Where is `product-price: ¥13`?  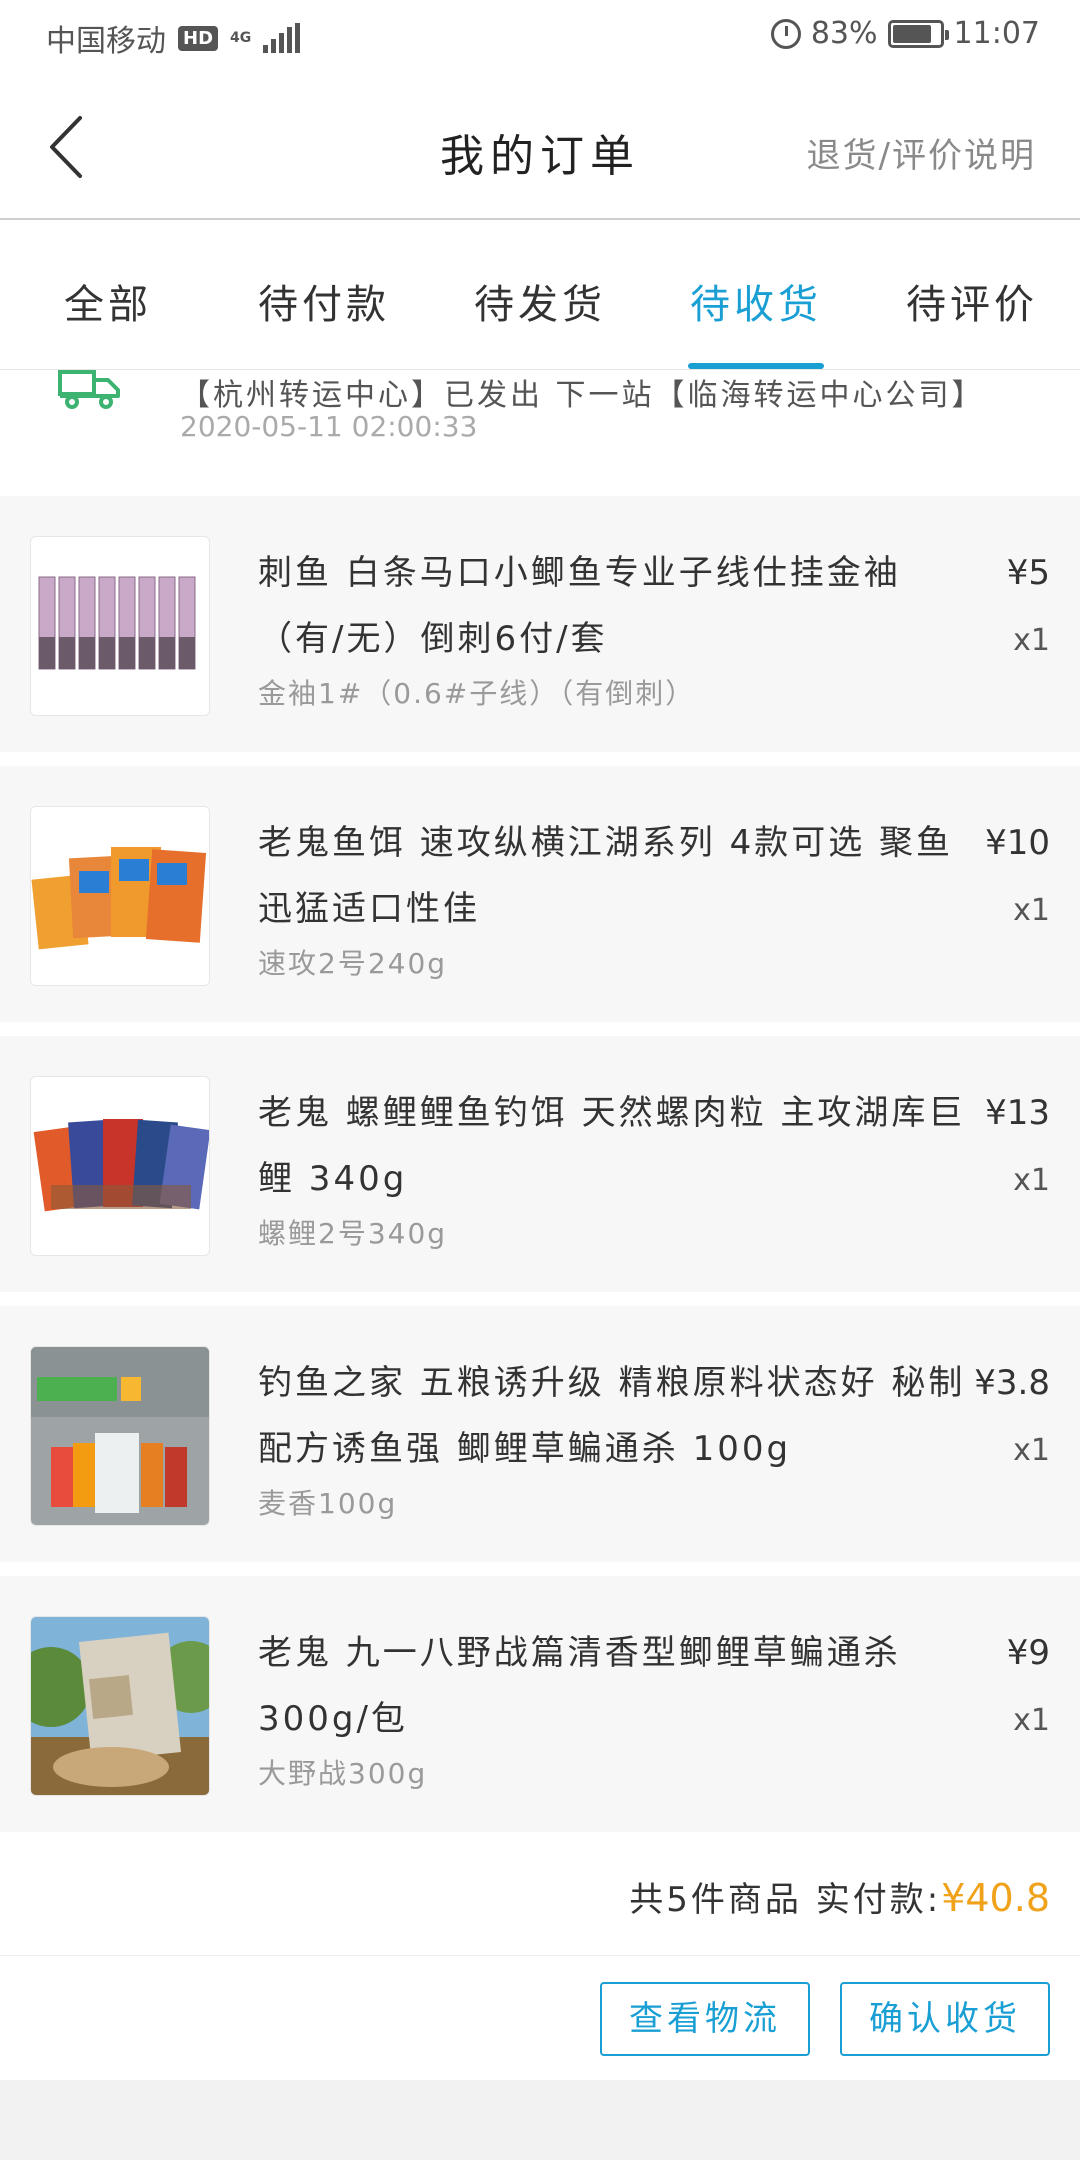
product-price: ¥13 is located at coordinates (1017, 1113).